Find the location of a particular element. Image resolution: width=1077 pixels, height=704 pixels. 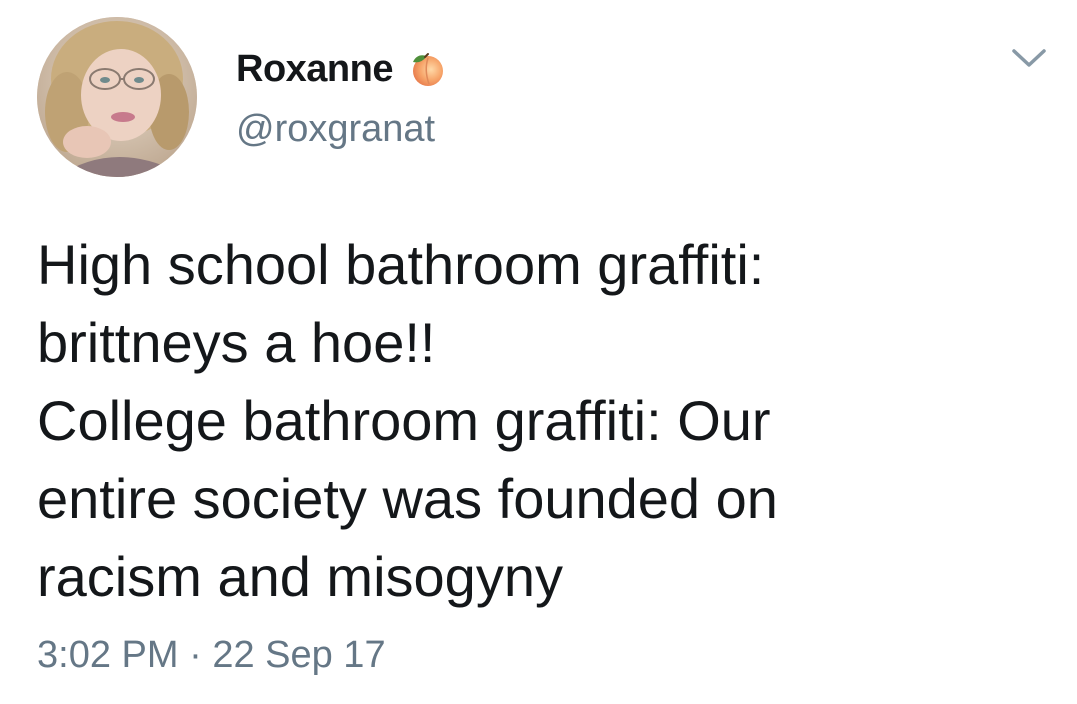

tweet-date: 22 Sep 17 is located at coordinates (299, 655).